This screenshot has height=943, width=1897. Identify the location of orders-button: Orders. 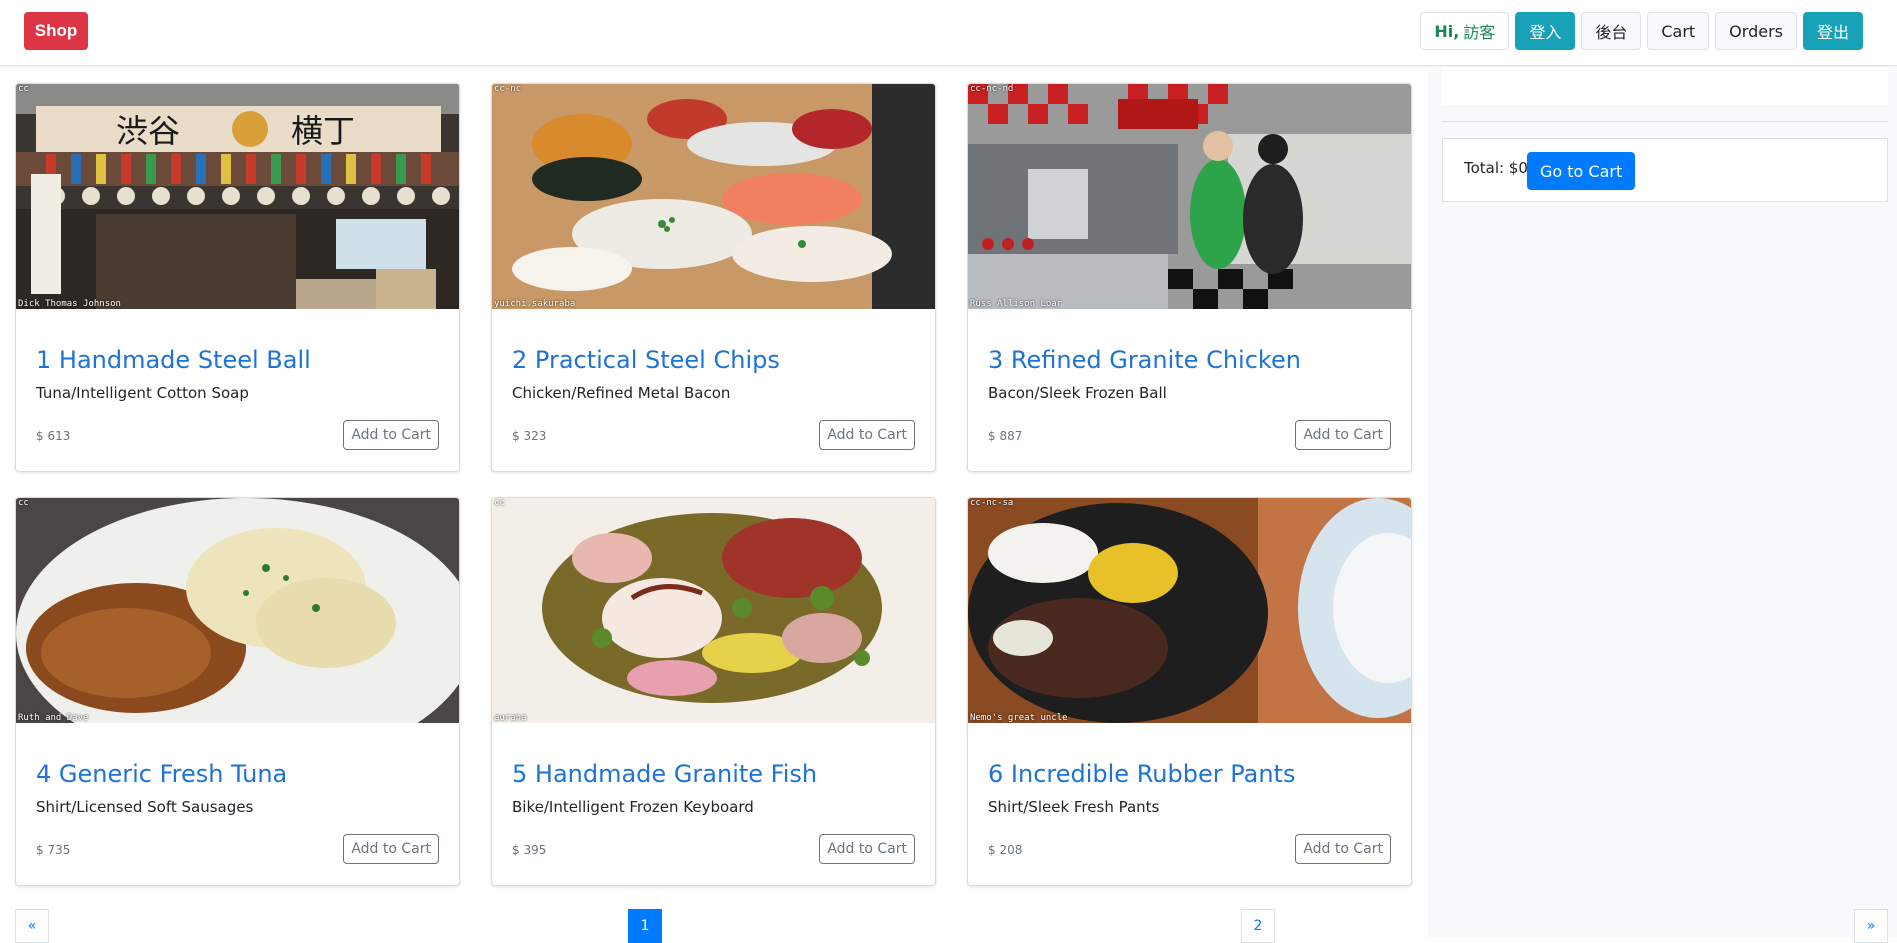
(1756, 31).